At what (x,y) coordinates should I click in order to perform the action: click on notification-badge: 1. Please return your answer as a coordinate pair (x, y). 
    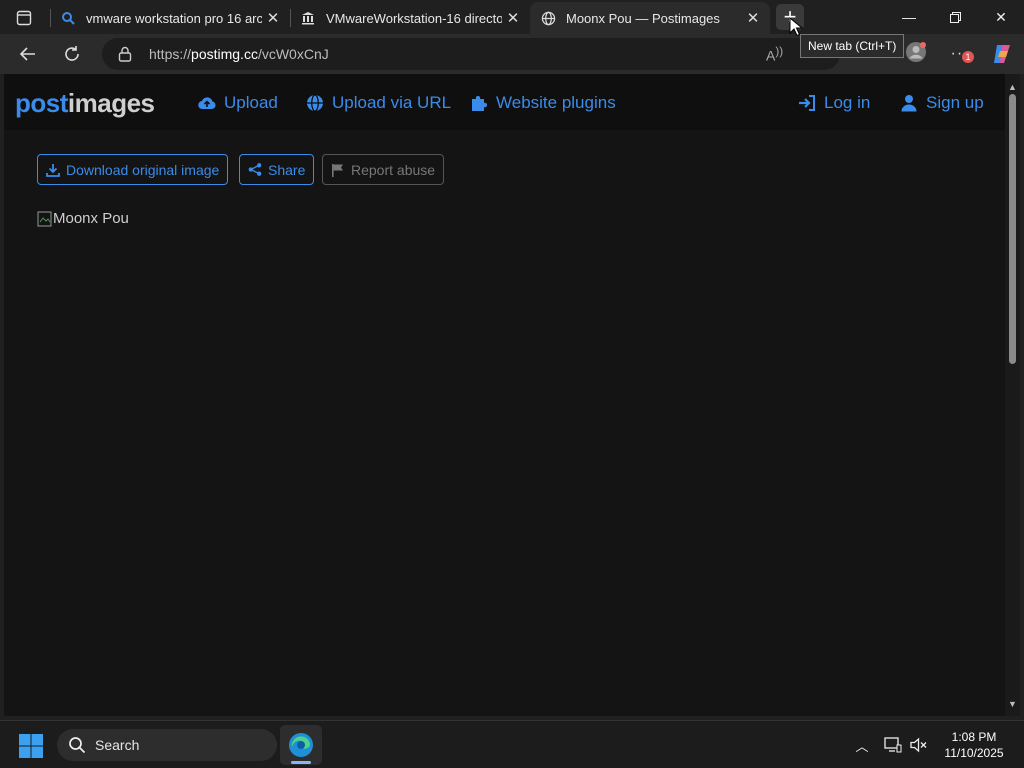
    Looking at the image, I should click on (968, 57).